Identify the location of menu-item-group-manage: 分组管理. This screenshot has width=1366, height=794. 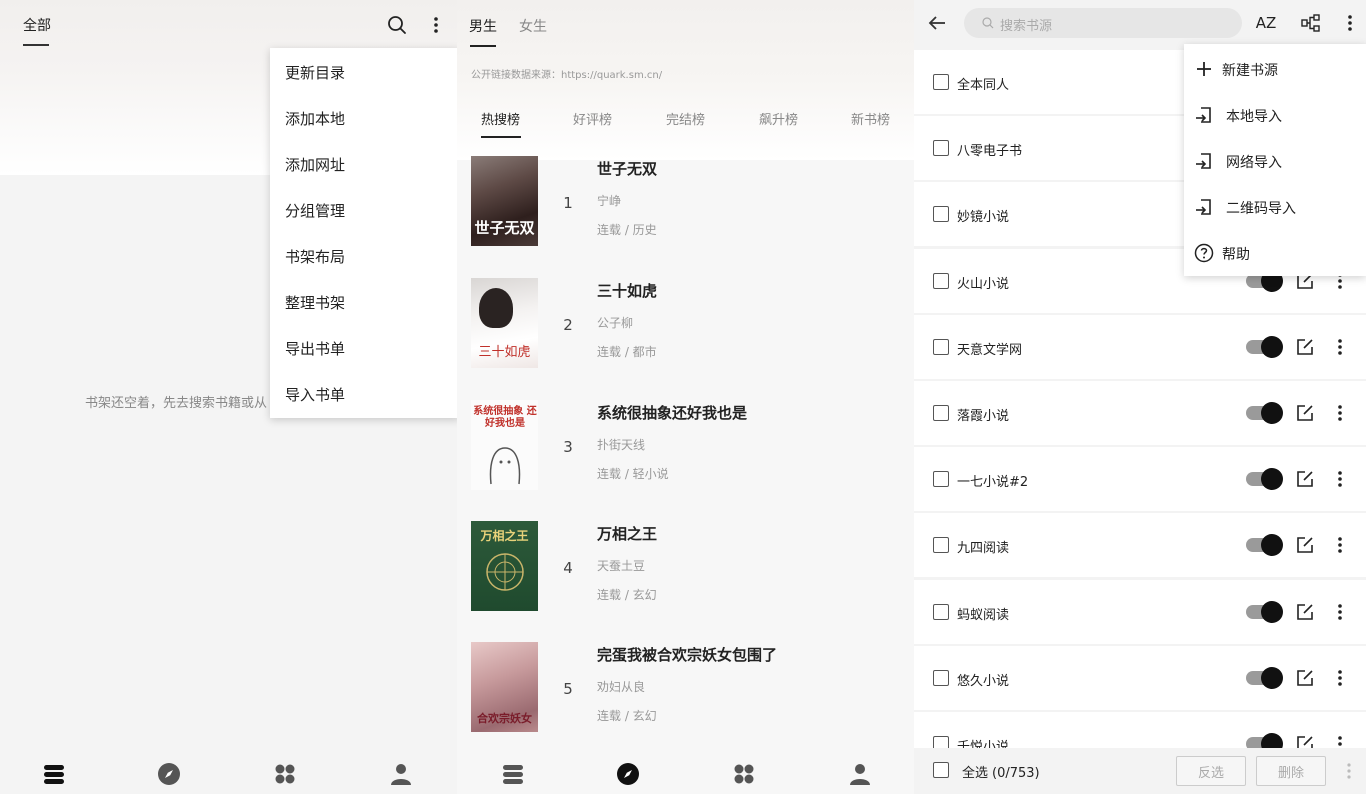
(315, 210).